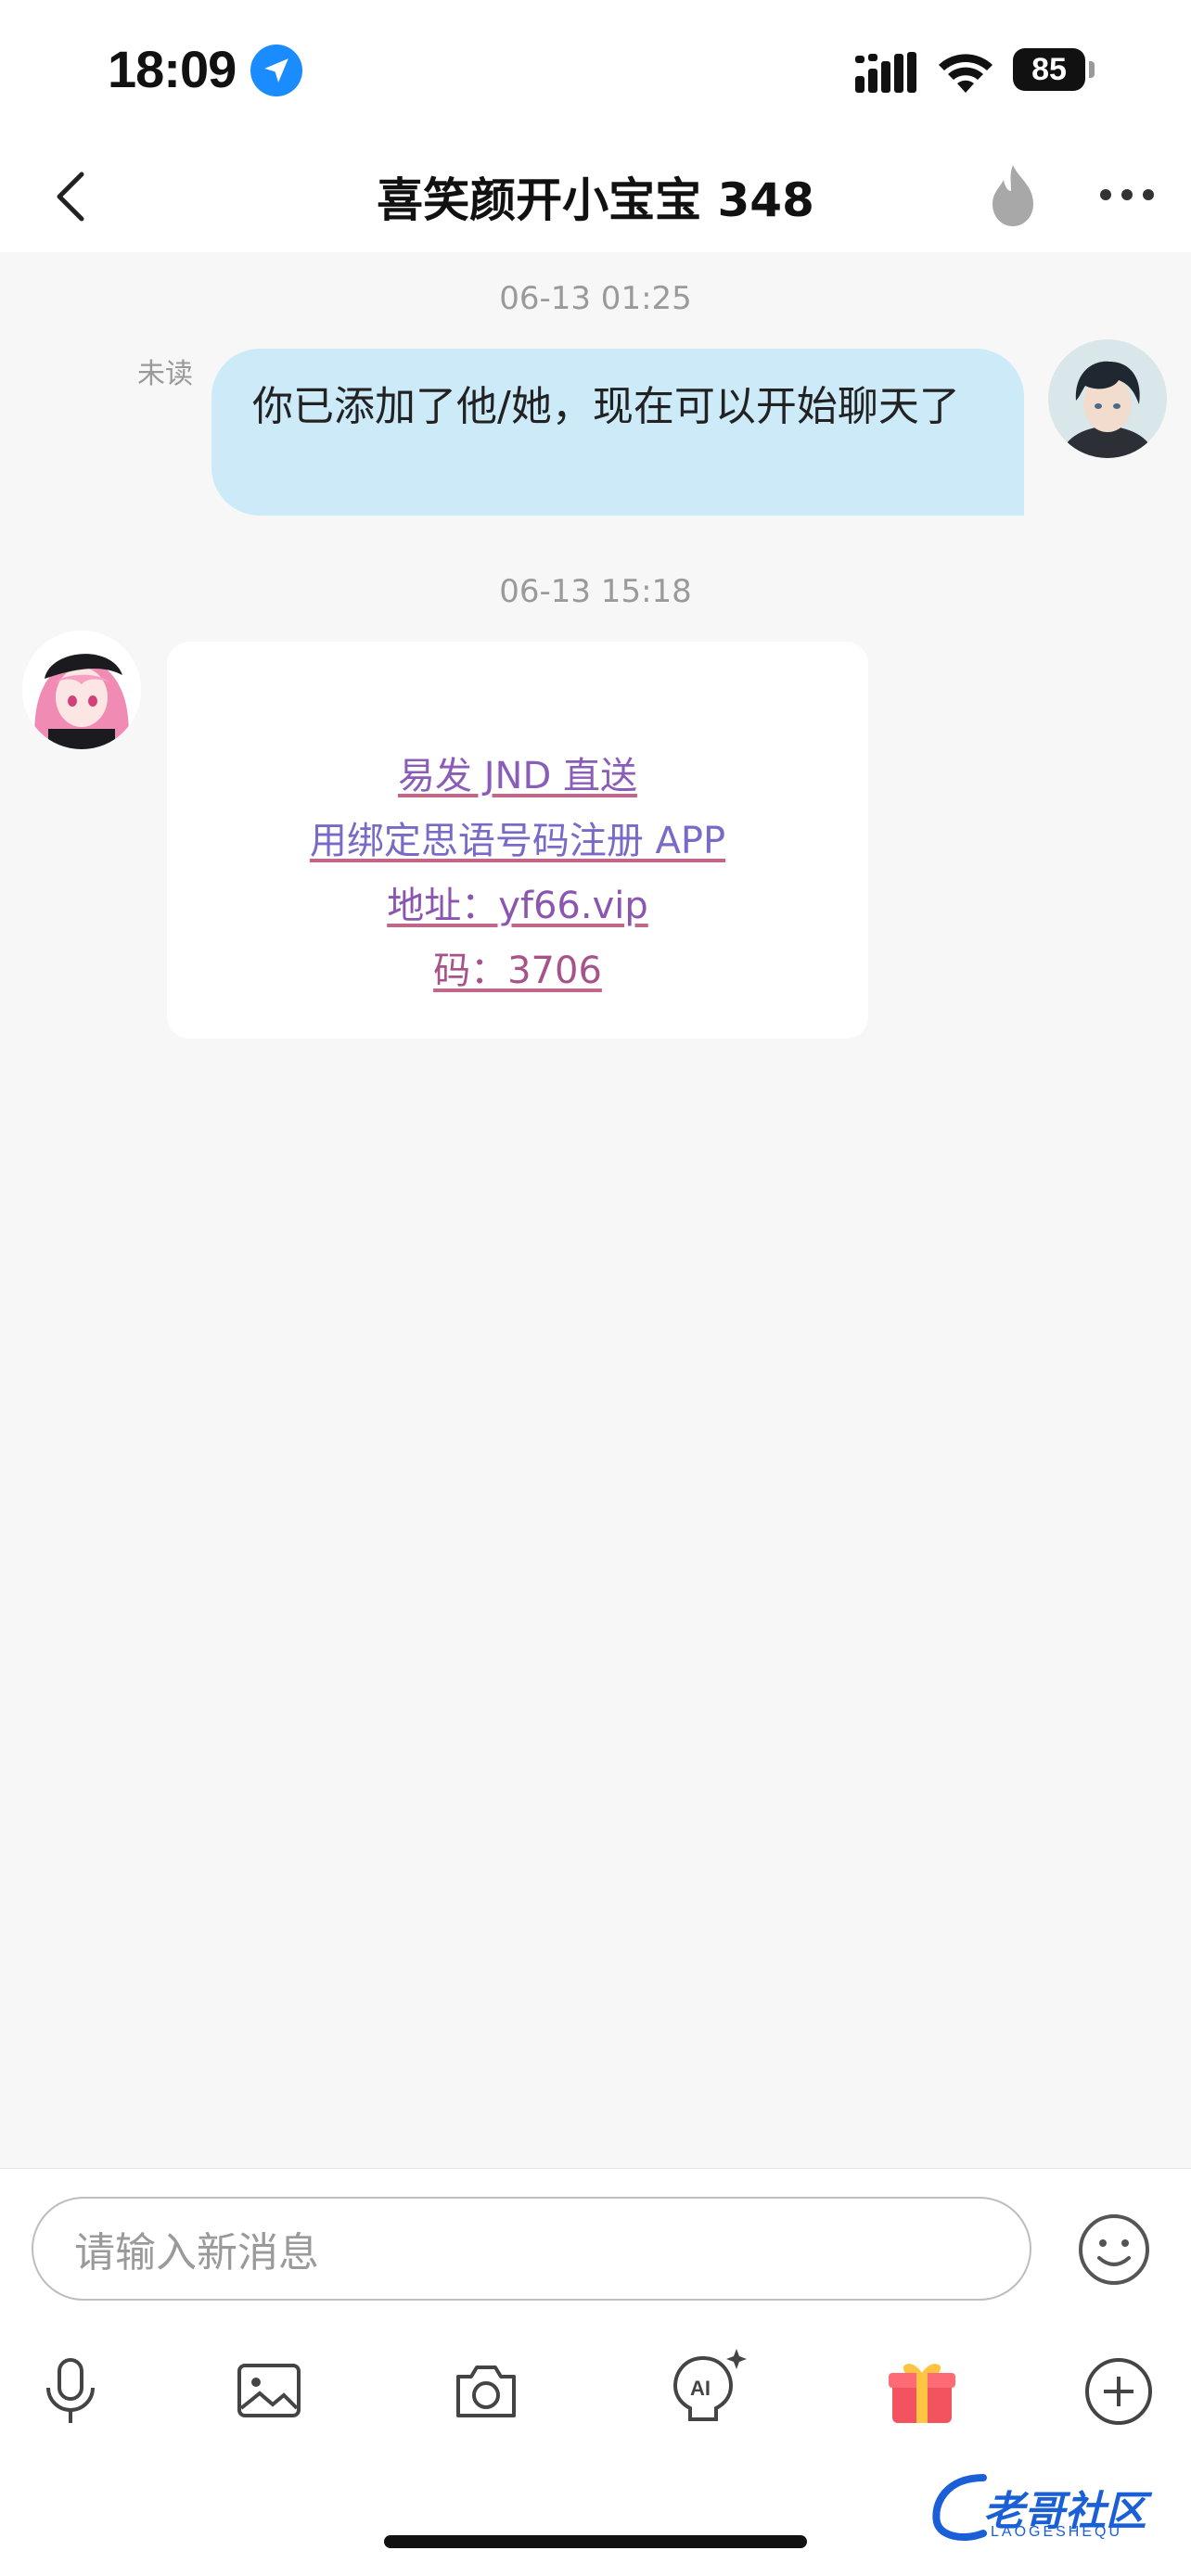  Describe the element at coordinates (701, 2388) in the screenshot. I see `svg-text: AI` at that location.